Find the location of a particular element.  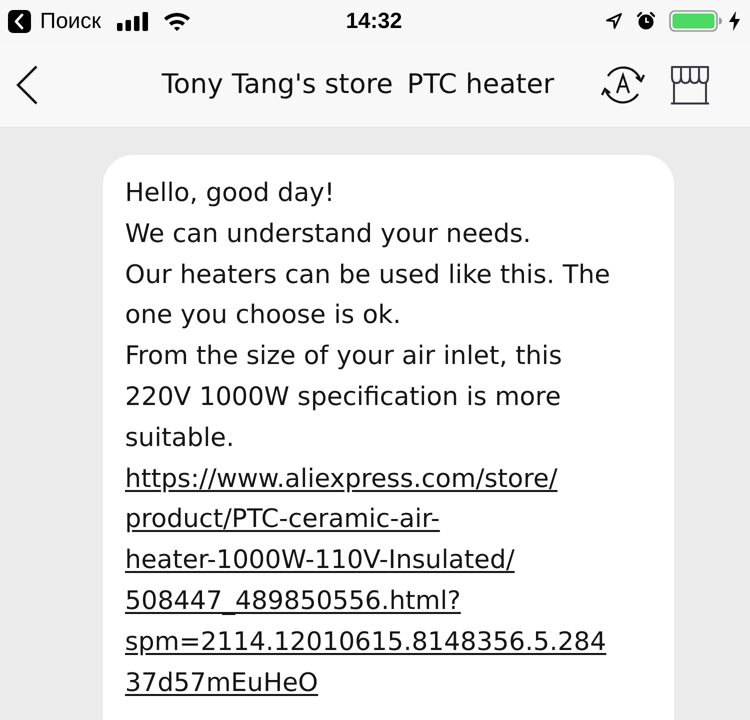

charging-bolt-icon is located at coordinates (734, 21).